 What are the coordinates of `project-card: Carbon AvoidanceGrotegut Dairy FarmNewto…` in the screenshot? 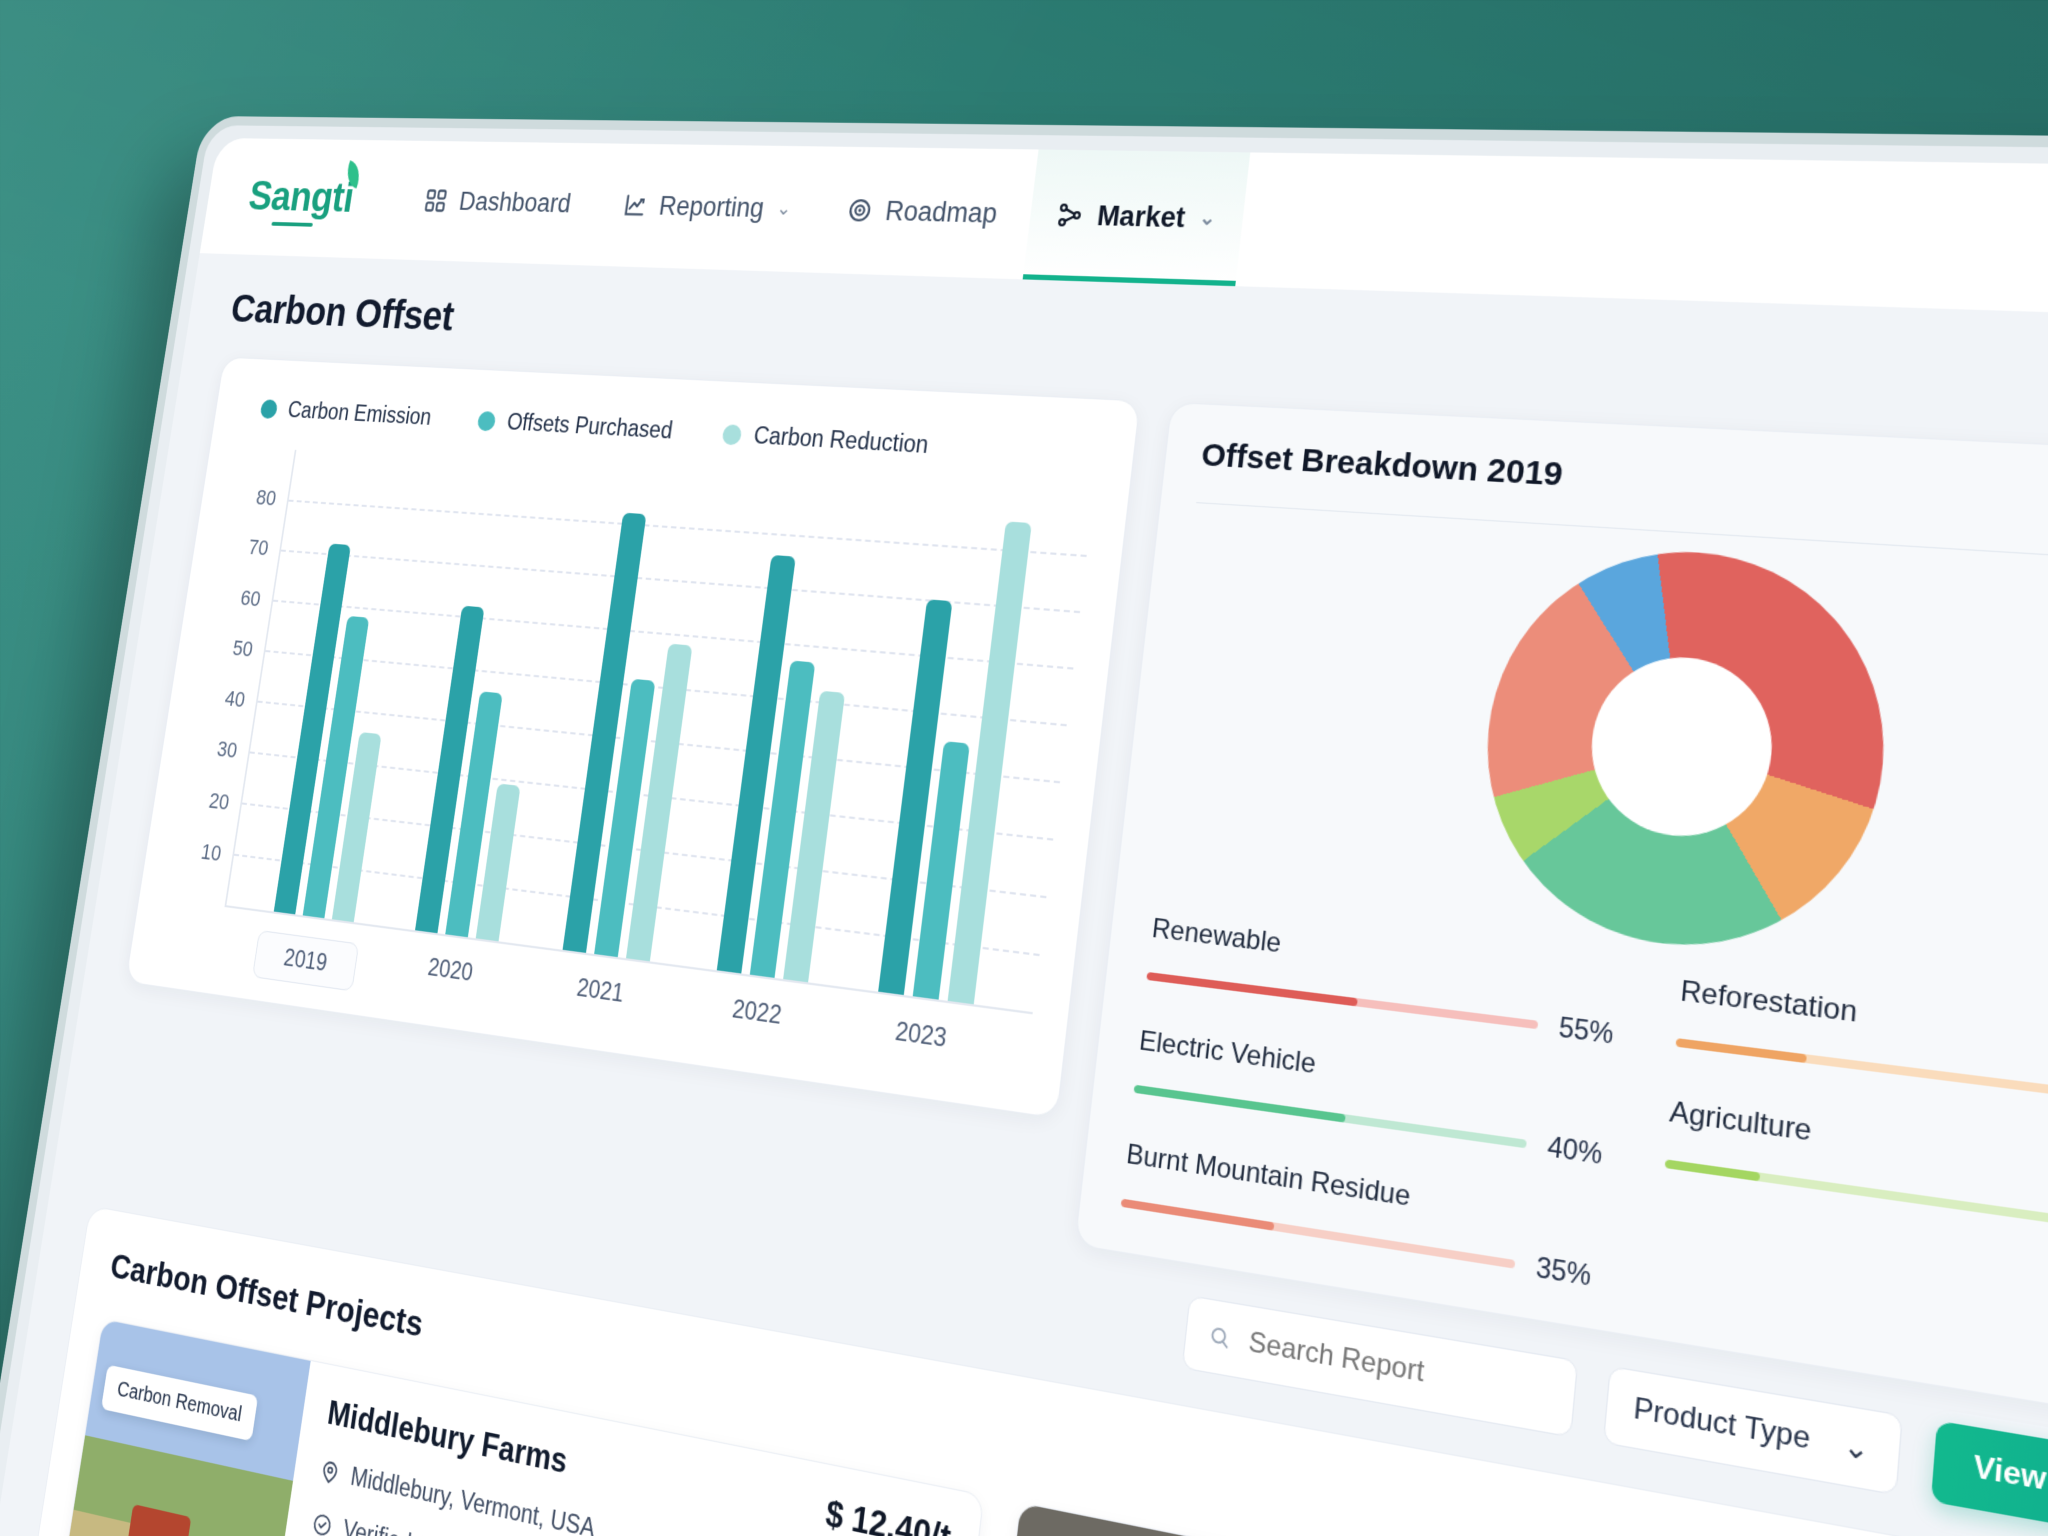 It's located at (1513, 1518).